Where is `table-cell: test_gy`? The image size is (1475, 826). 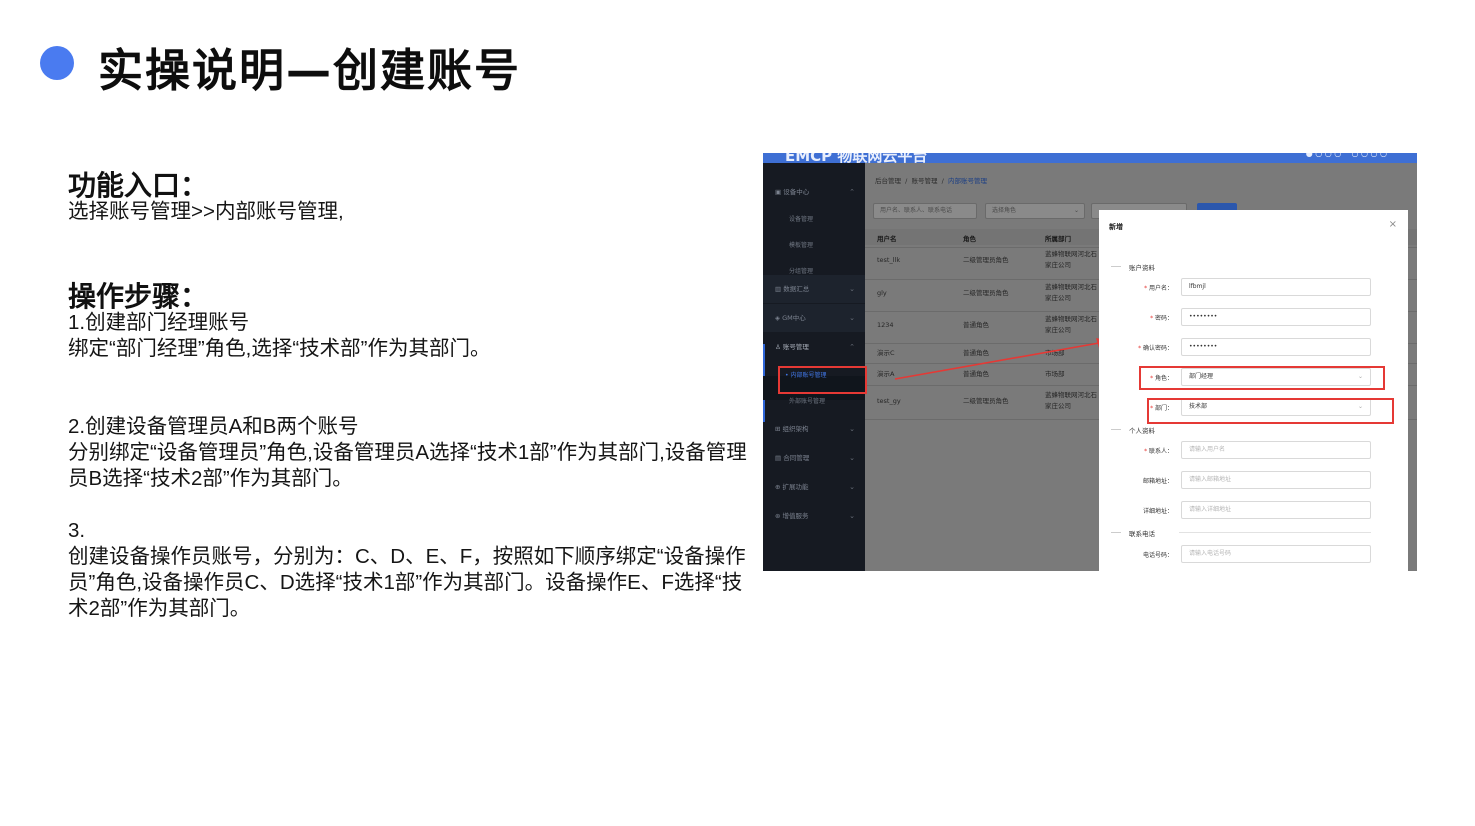 table-cell: test_gy is located at coordinates (889, 401).